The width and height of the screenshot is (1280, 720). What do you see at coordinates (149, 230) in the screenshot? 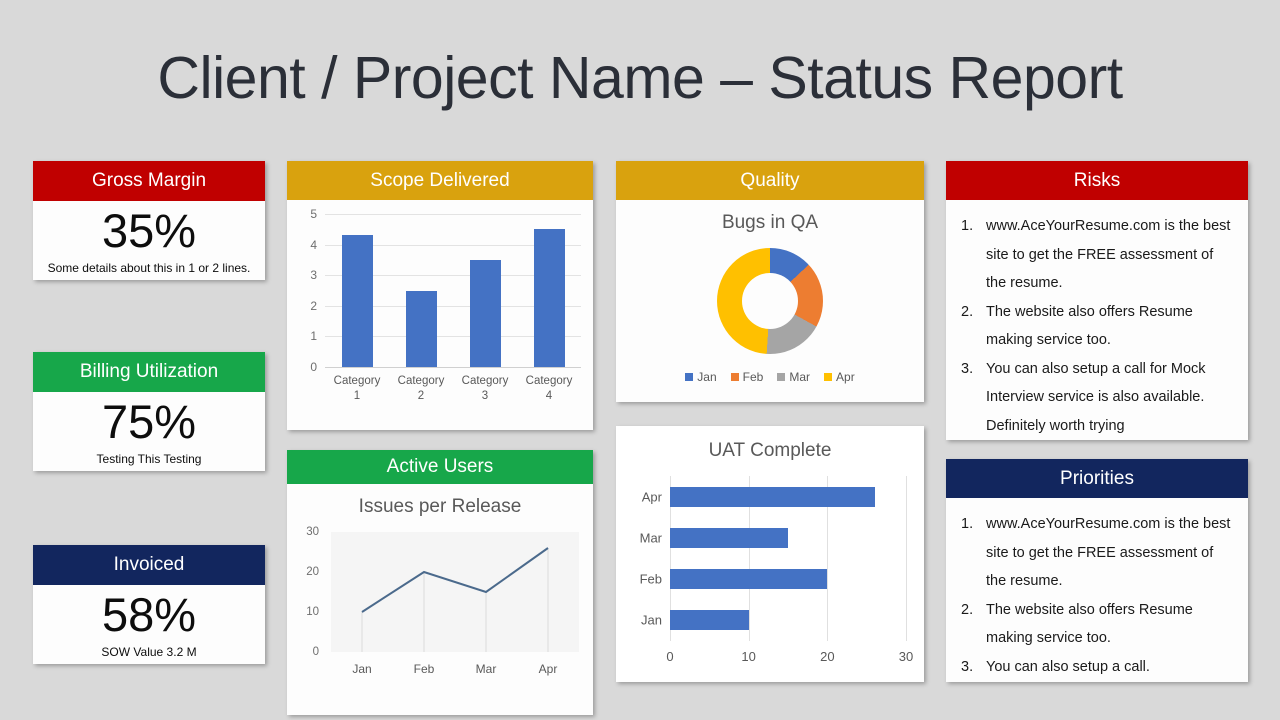
I see `kpi-value-gross-margin: 35%` at bounding box center [149, 230].